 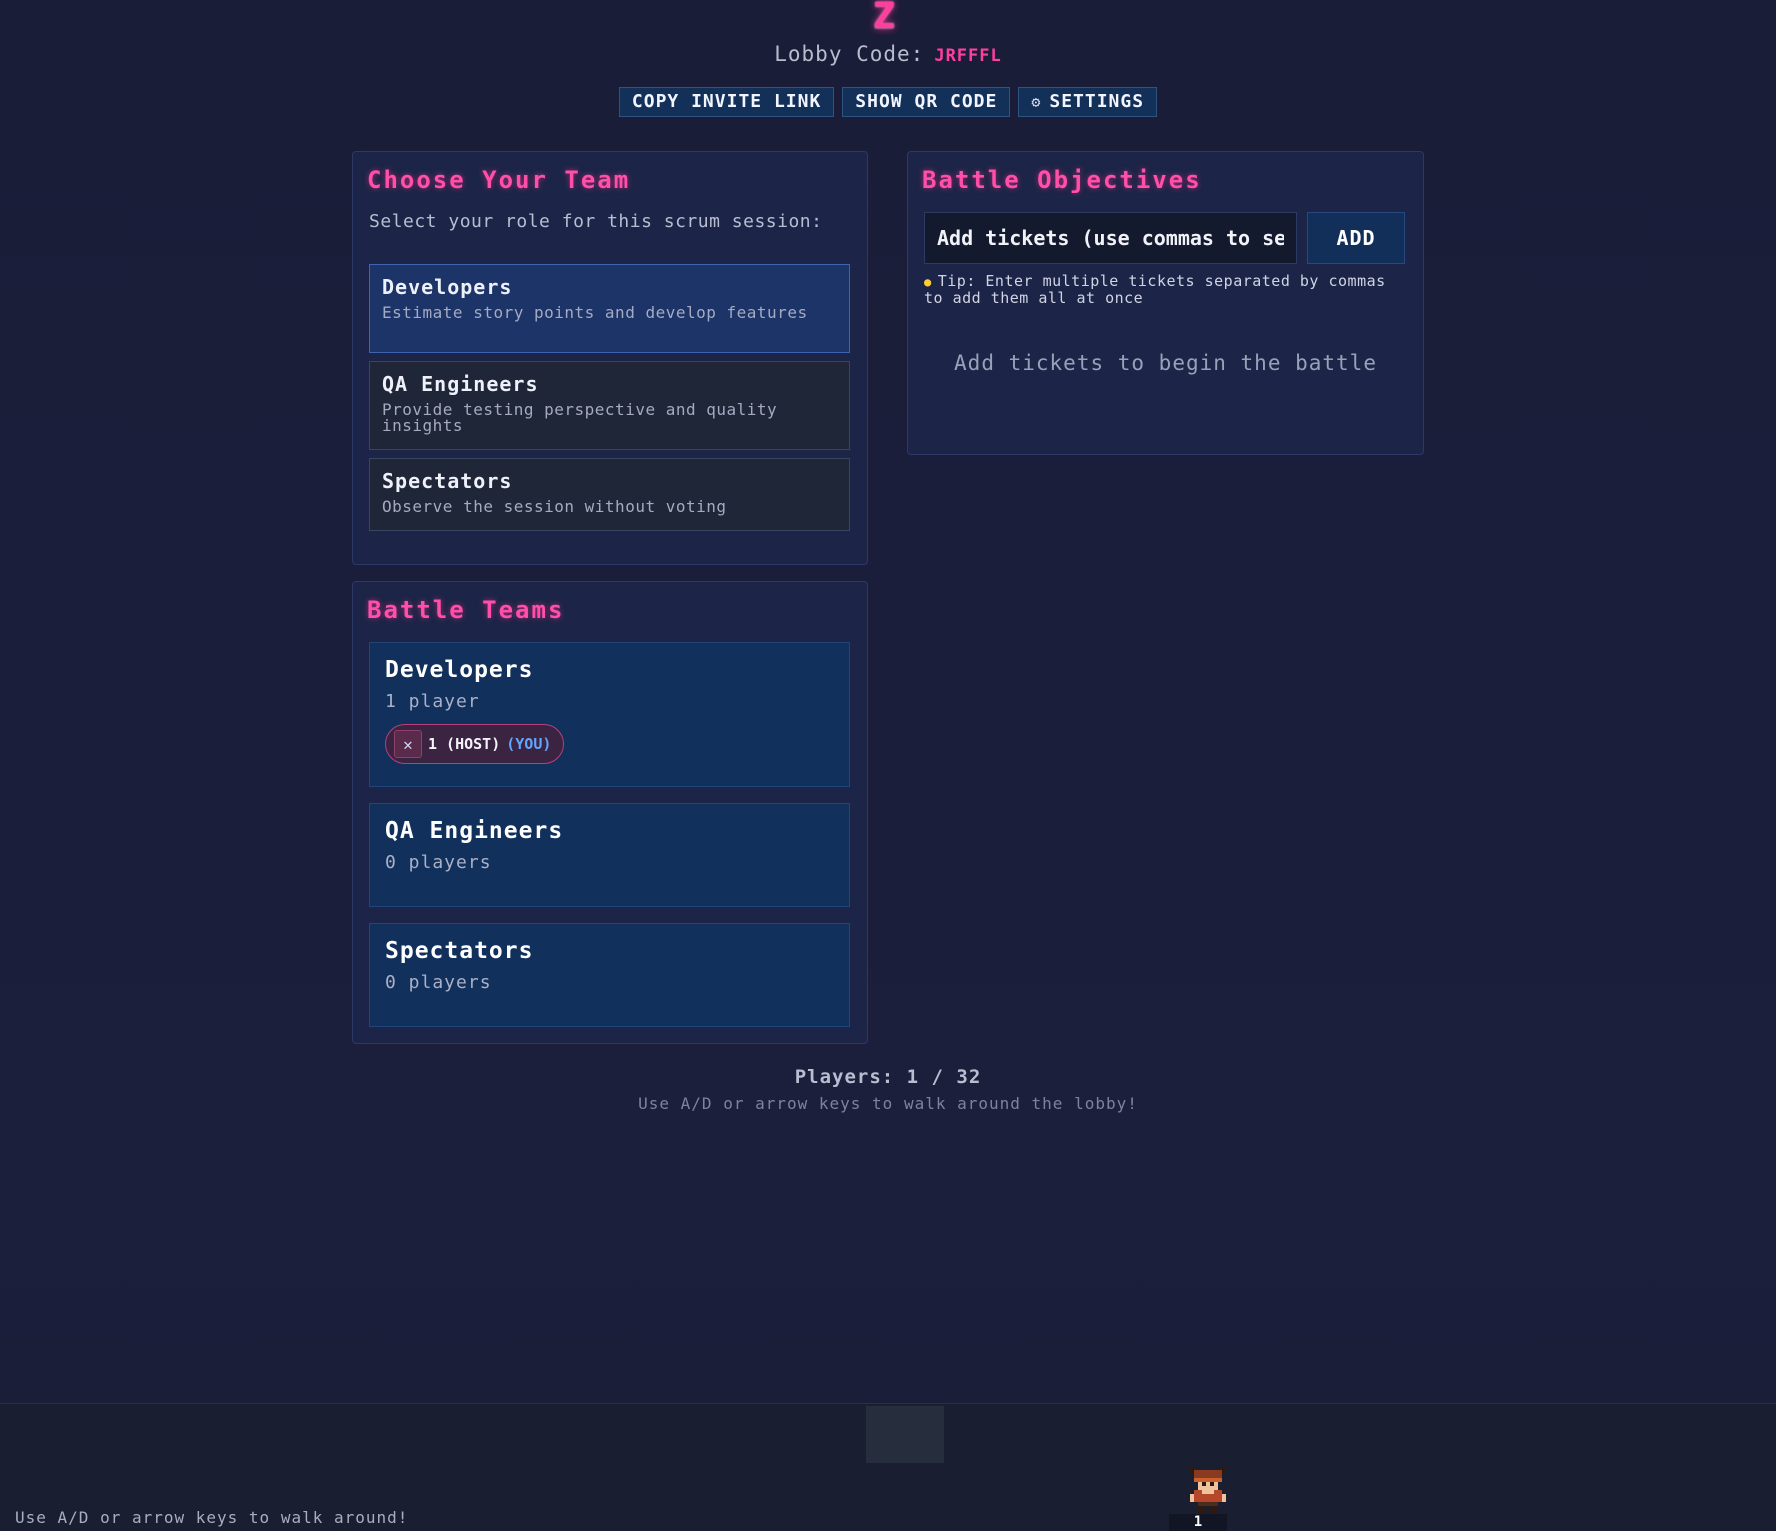 What do you see at coordinates (447, 481) in the screenshot?
I see `role-name: Spectators` at bounding box center [447, 481].